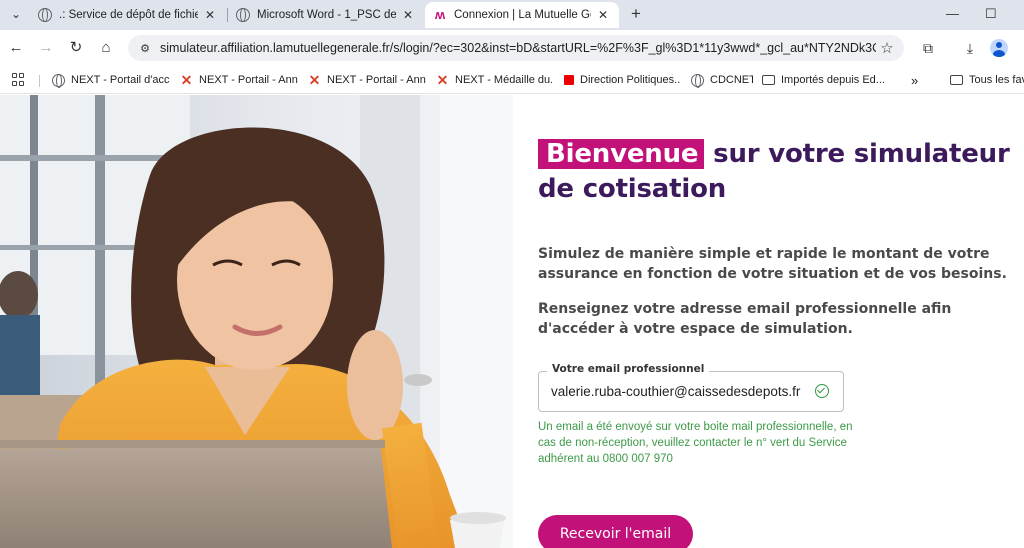 This screenshot has width=1024, height=548. I want to click on reload-icon: ↻, so click(76, 48).